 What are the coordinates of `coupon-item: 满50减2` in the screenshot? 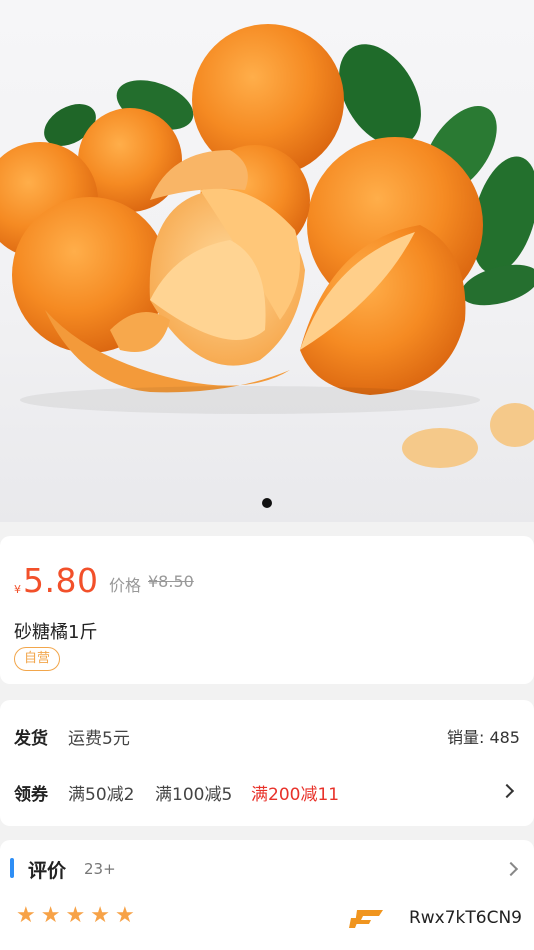 It's located at (101, 792).